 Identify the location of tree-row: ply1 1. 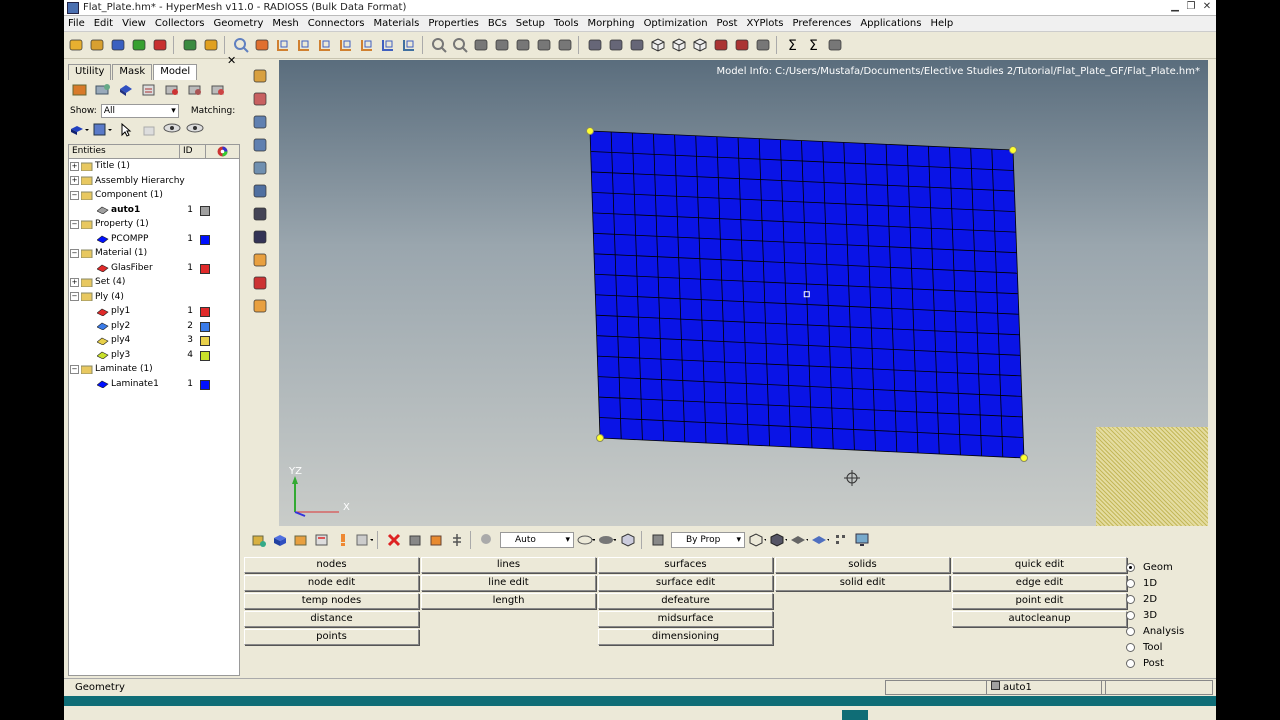
(154, 311).